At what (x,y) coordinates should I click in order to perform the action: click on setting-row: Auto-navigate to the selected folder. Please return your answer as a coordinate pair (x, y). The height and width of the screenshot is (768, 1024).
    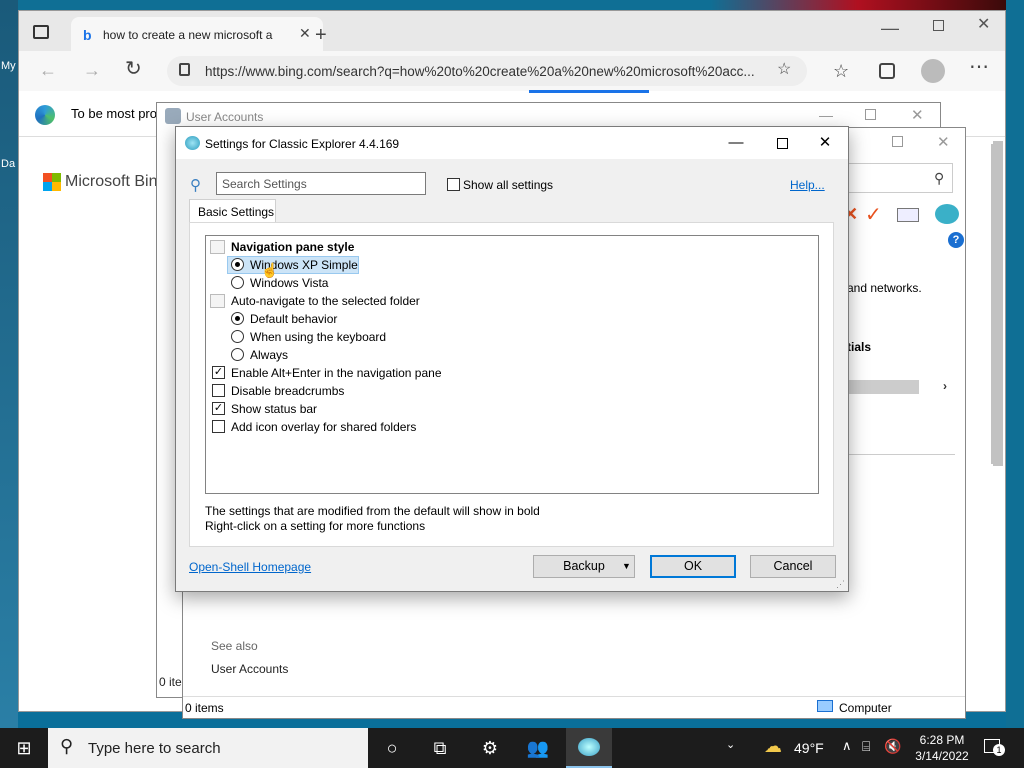
    Looking at the image, I should click on (510, 301).